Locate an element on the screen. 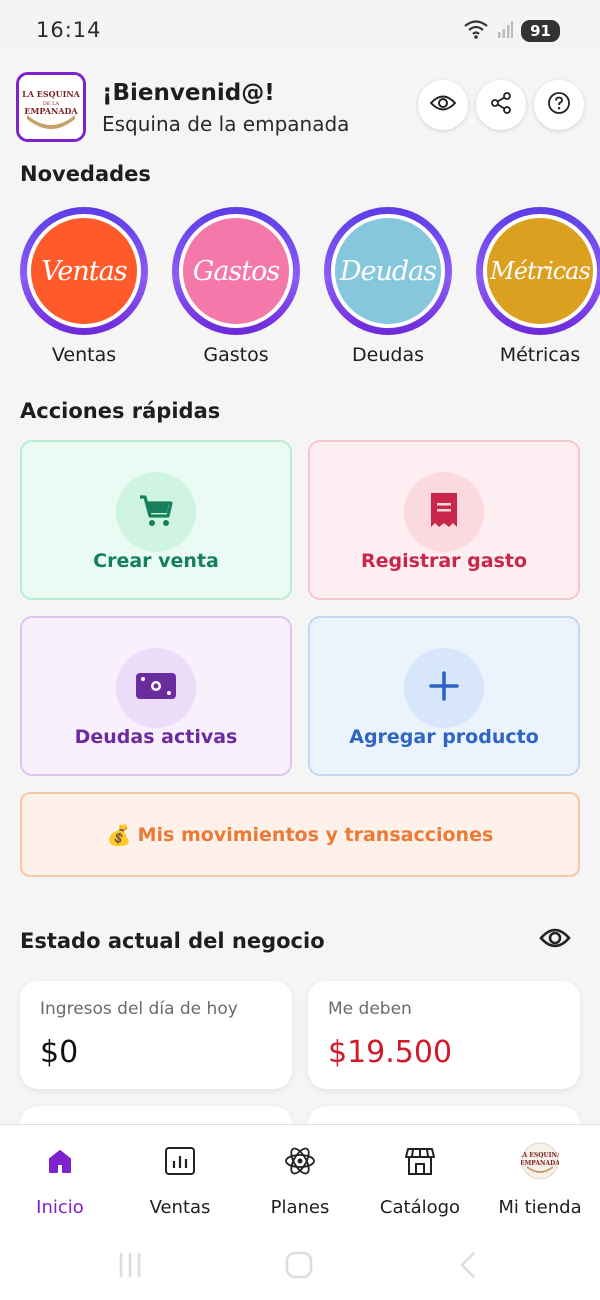 This screenshot has height=1300, width=600. income-today-value: $0 is located at coordinates (59, 1052).